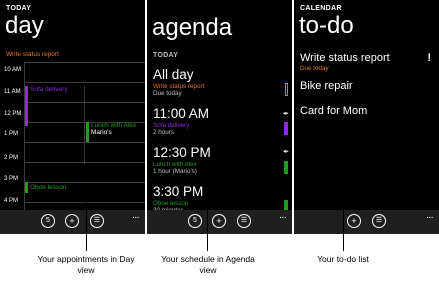  Describe the element at coordinates (326, 86) in the screenshot. I see `todo-item-label: Bike repair` at that location.